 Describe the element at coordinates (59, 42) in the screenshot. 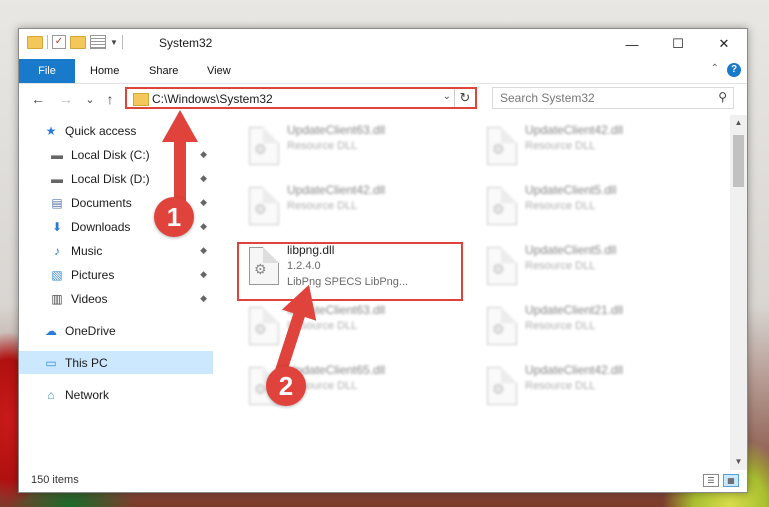

I see `properties-check-icon: ✓` at that location.